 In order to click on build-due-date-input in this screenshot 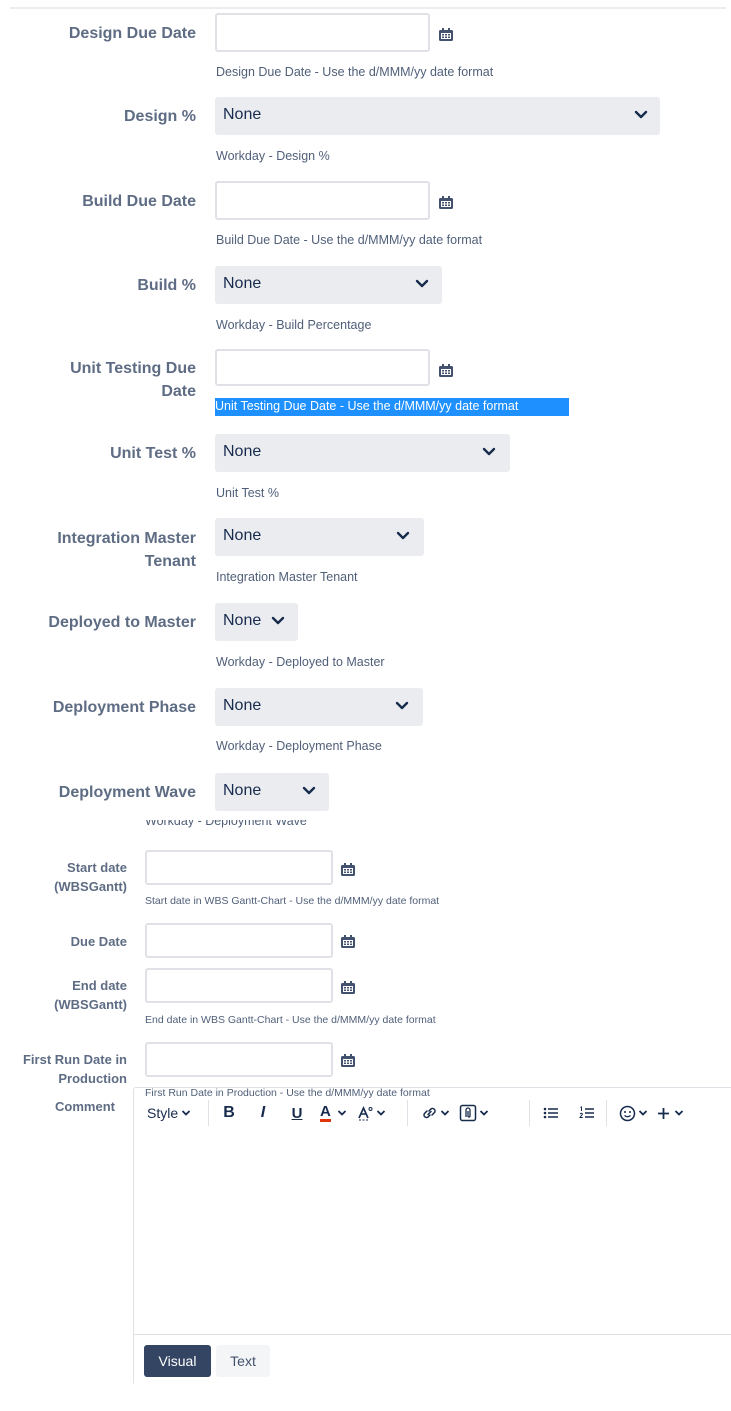, I will do `click(322, 200)`.